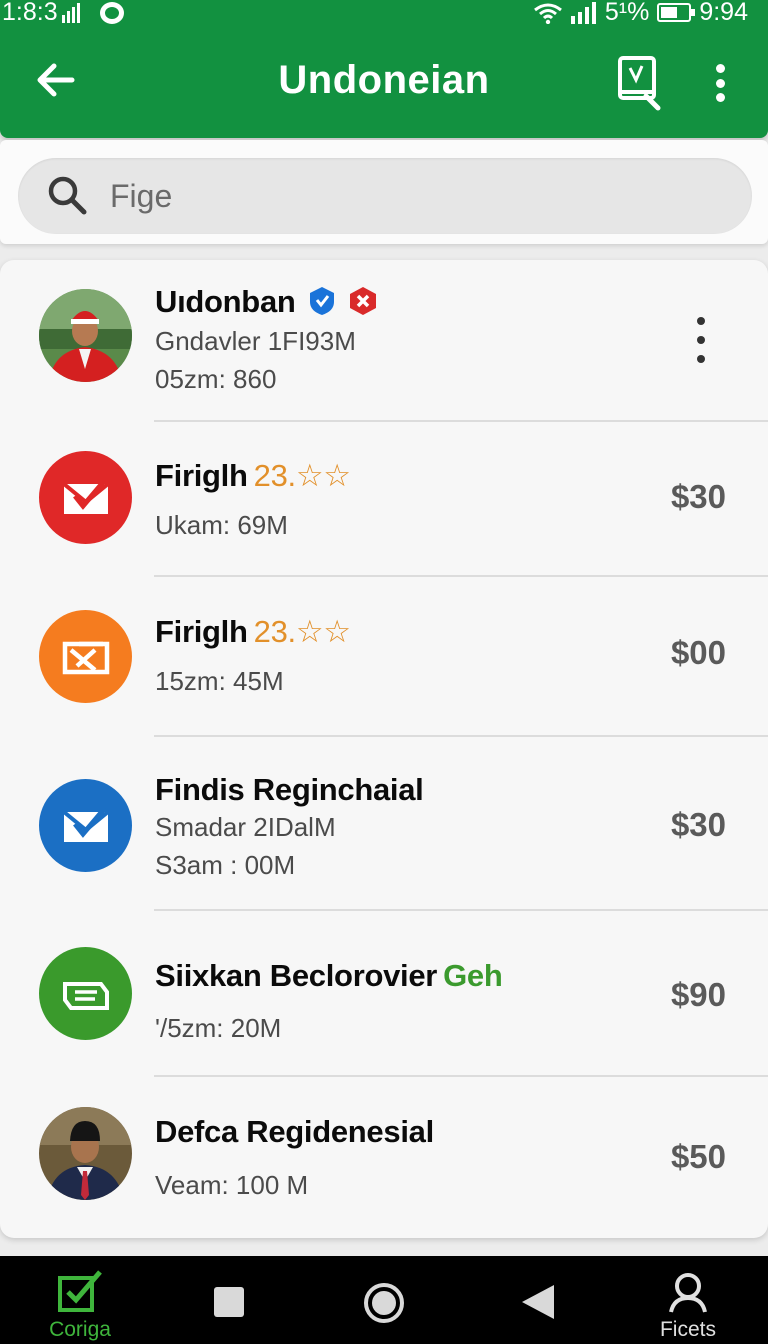  I want to click on cell-signal-icon, so click(583, 12).